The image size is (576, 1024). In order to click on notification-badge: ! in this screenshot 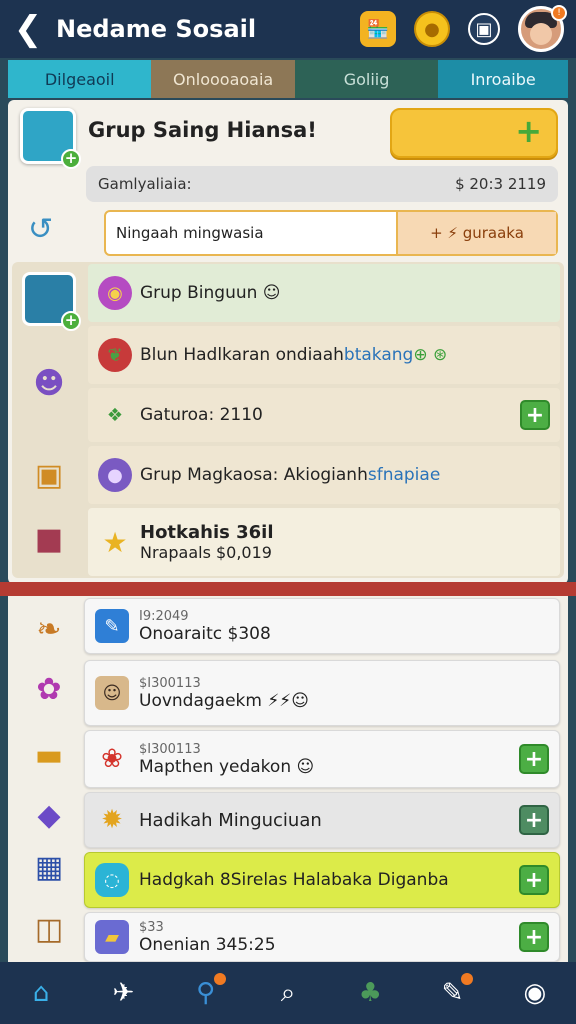, I will do `click(559, 13)`.